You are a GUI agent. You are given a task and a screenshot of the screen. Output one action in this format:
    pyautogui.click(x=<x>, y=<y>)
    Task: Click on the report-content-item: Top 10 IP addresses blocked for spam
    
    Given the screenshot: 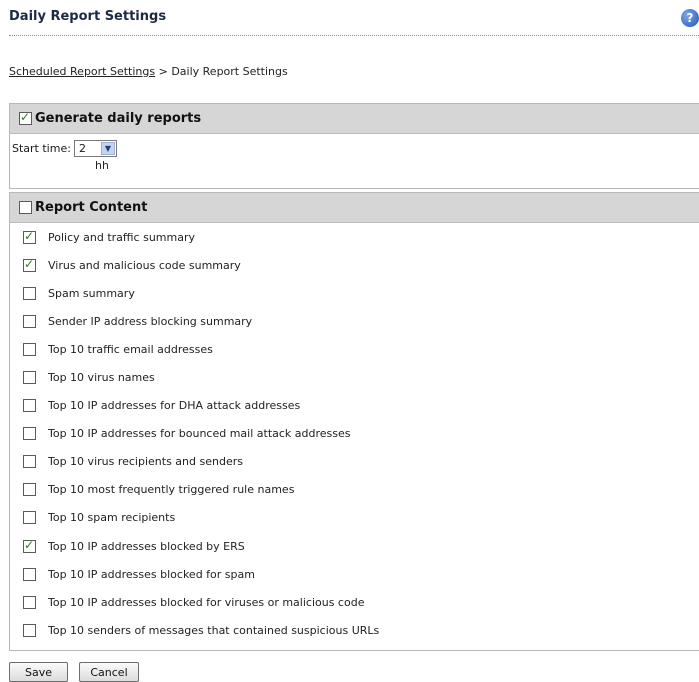 What is the action you would take?
    pyautogui.click(x=354, y=574)
    